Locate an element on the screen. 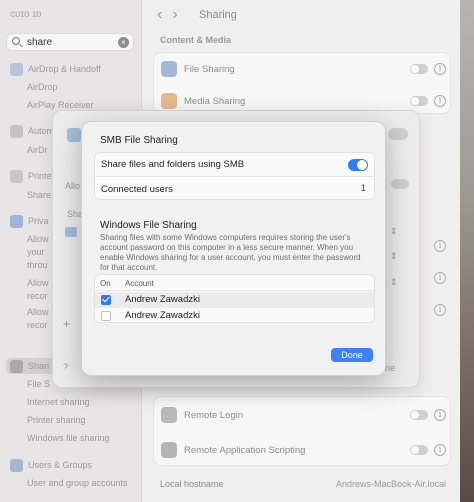 Image resolution: width=474 pixels, height=502 pixels. sidebar-item-printers: Printe is located at coordinates (31, 176).